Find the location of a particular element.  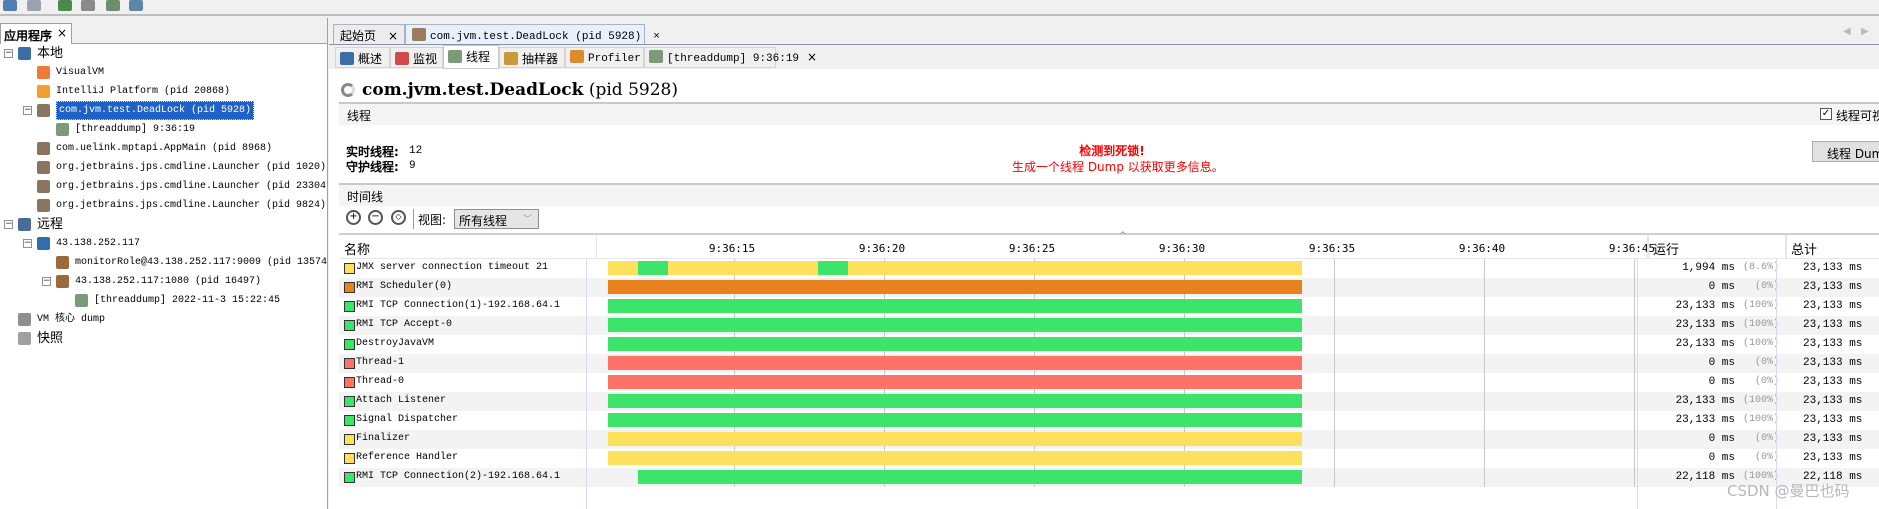

page-title: com.jvm.test.DeadLock (pid 5928) is located at coordinates (520, 90).